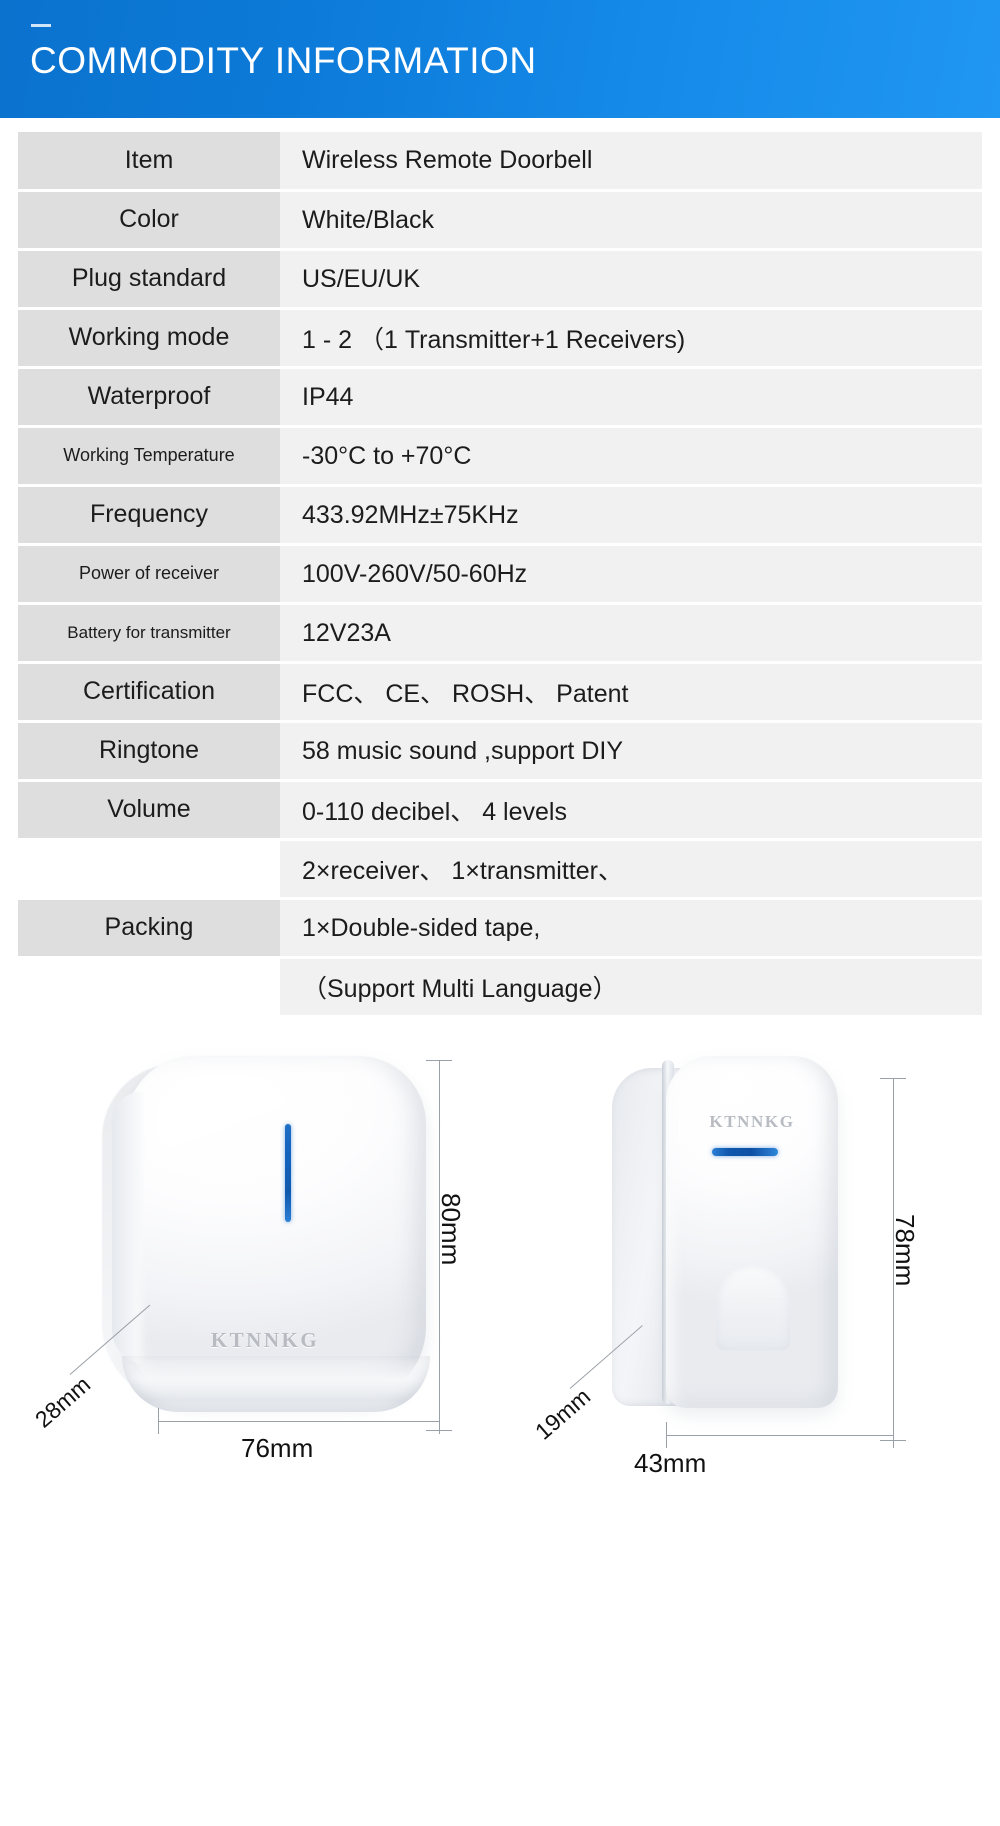 This screenshot has height=1826, width=1000. I want to click on spec-value: 1×Double-sided tape,, so click(631, 928).